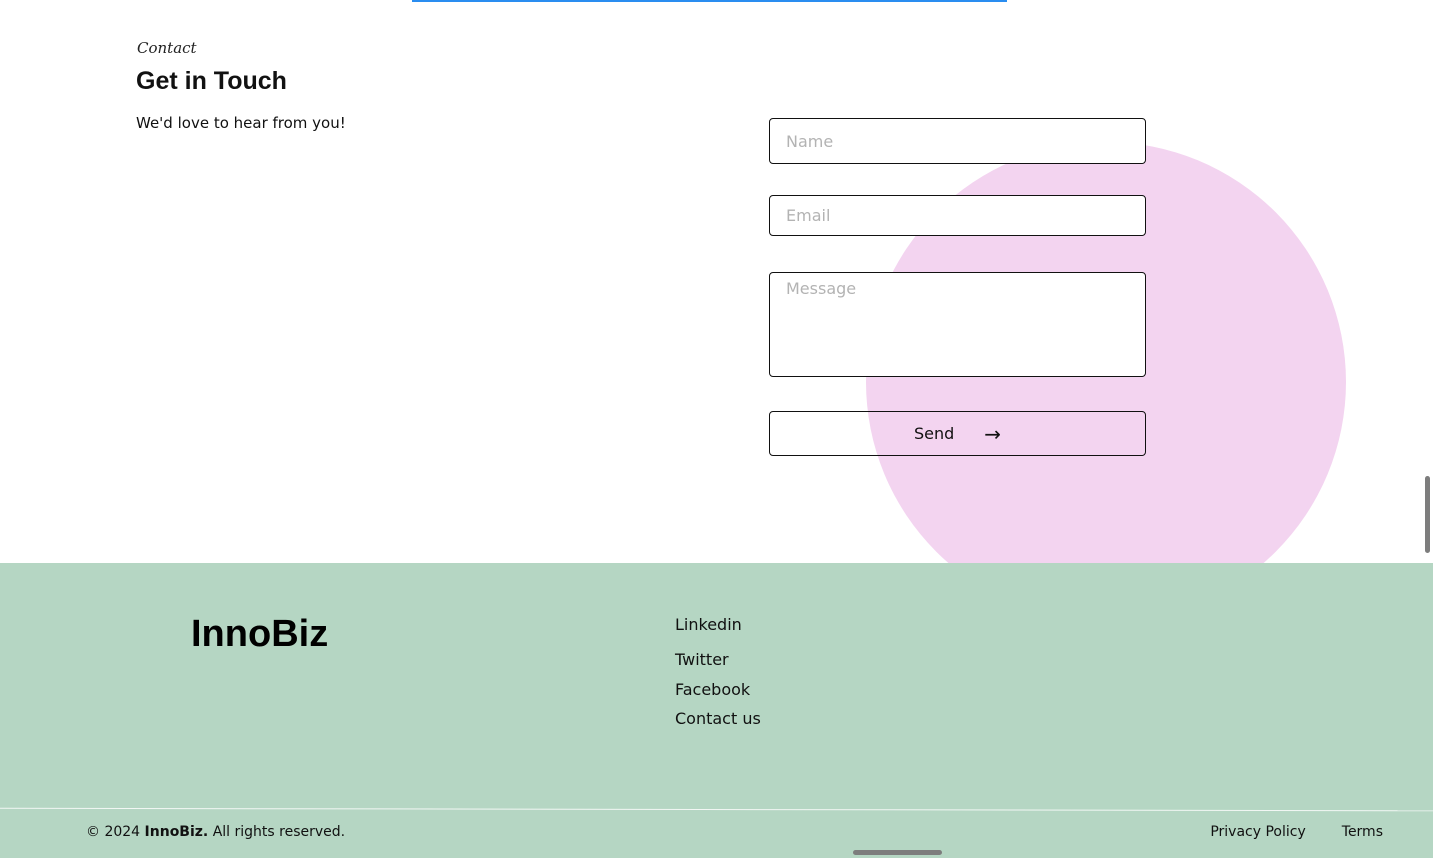 This screenshot has width=1433, height=858. Describe the element at coordinates (993, 433) in the screenshot. I see `arrow-right-icon: →` at that location.